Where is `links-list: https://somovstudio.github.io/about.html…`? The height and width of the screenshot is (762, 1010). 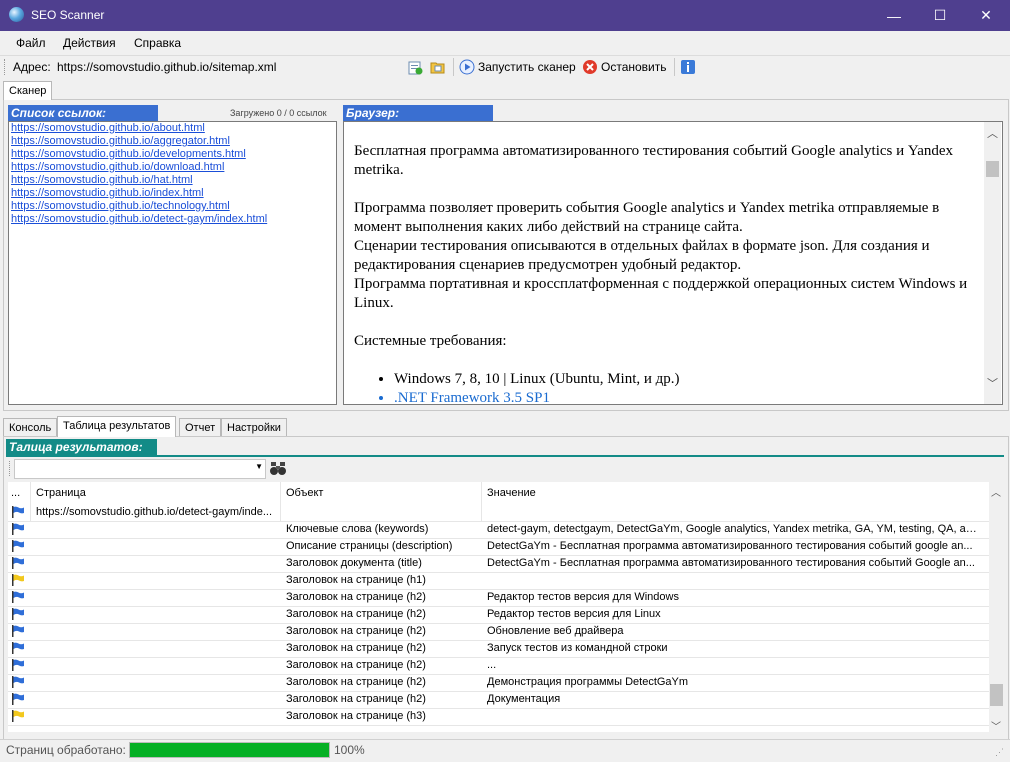 links-list: https://somovstudio.github.io/about.html… is located at coordinates (172, 263).